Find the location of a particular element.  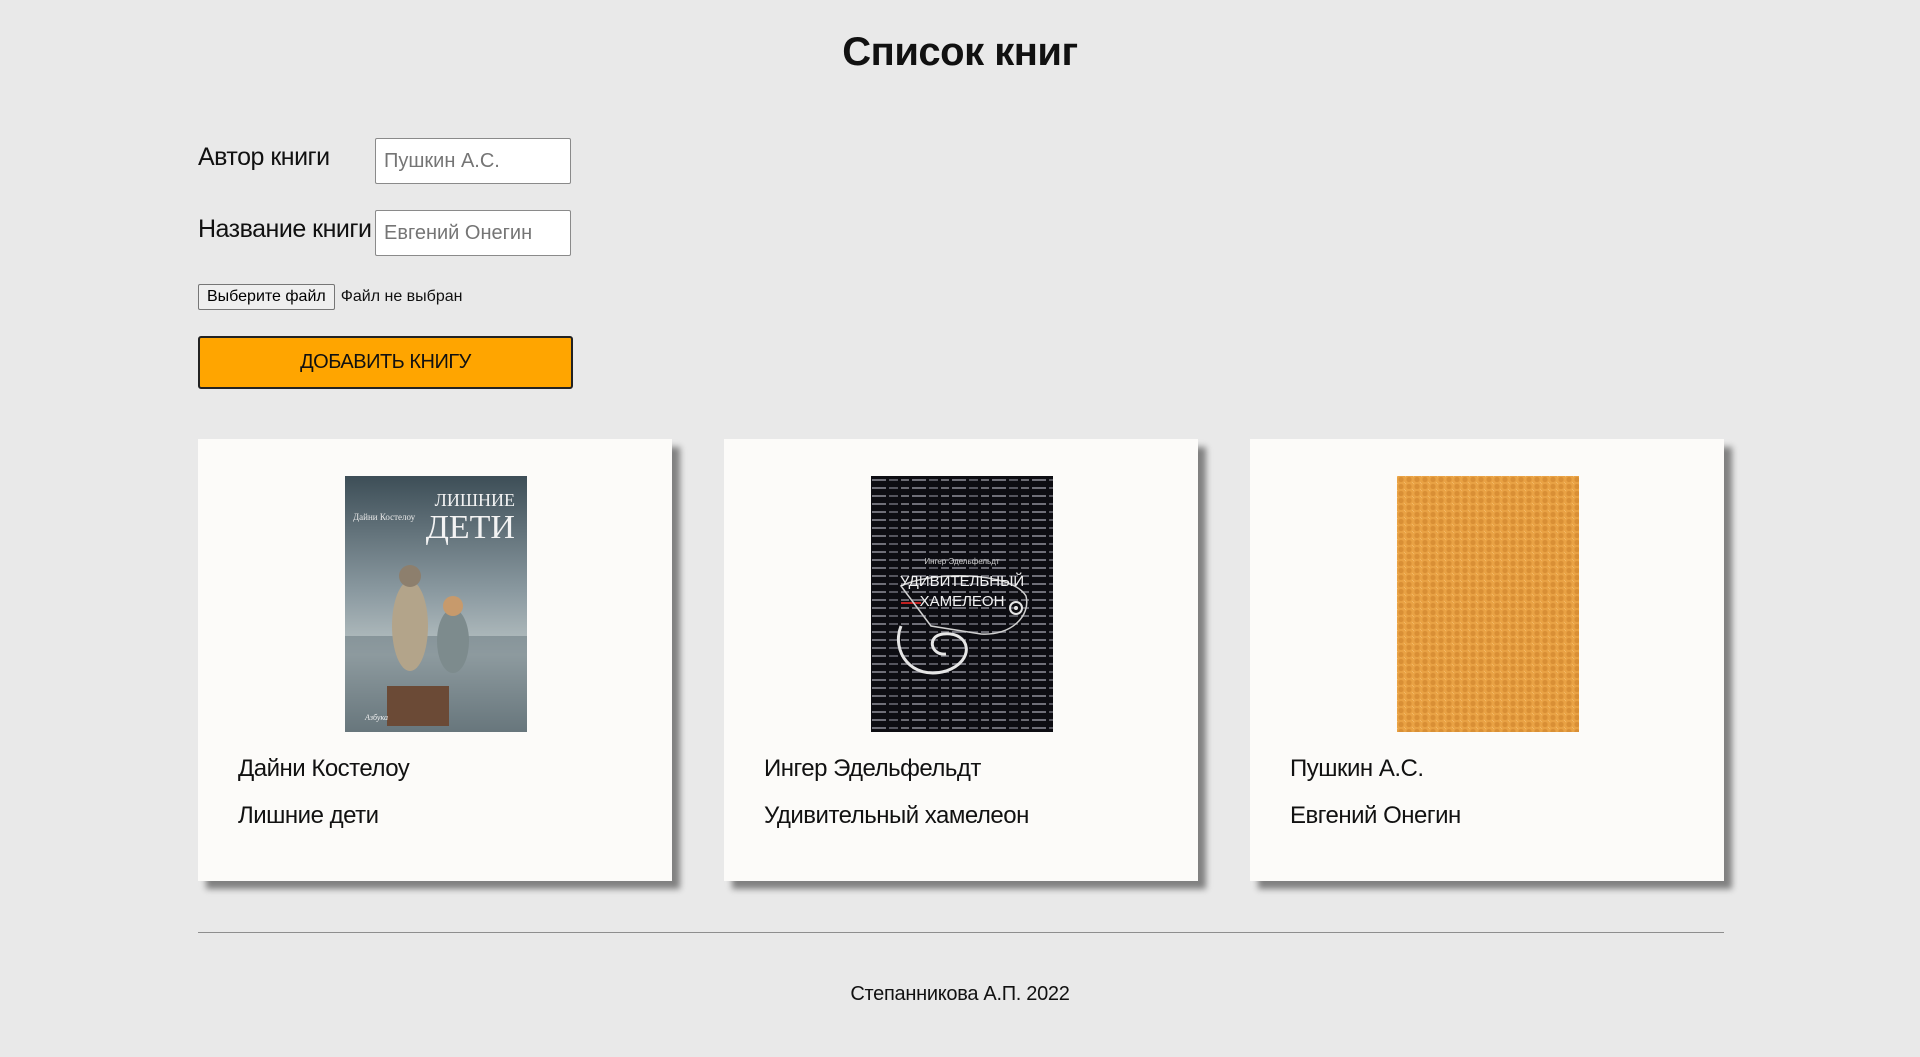

choose-file-button: Выберите файл is located at coordinates (266, 297).